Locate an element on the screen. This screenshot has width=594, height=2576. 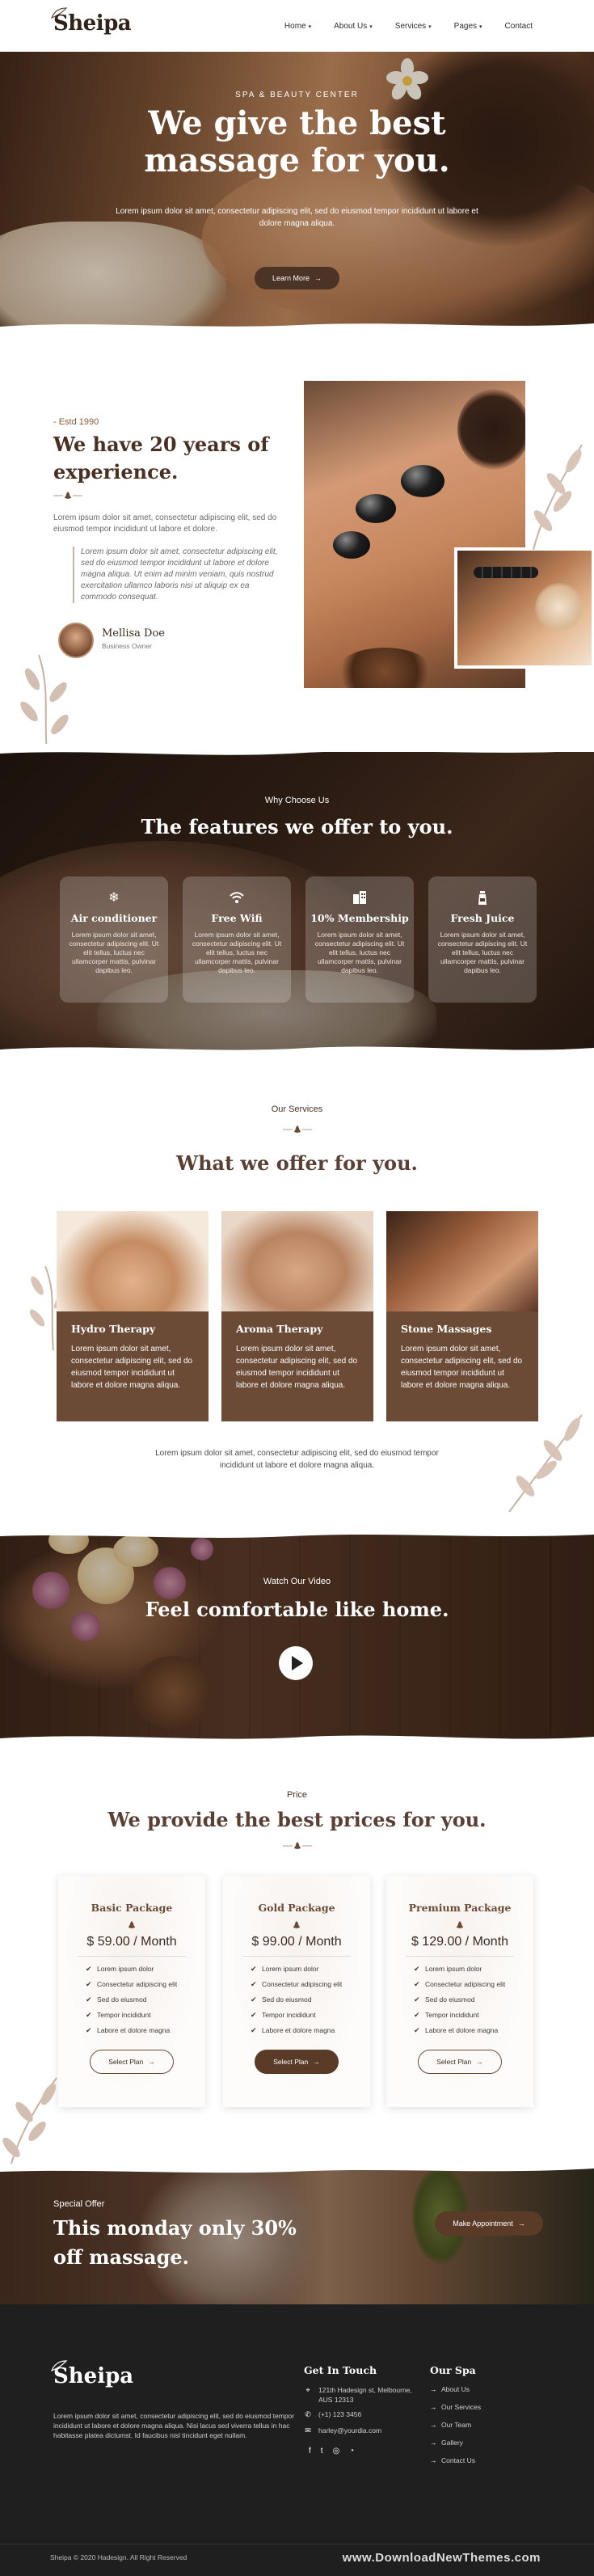
footer-contact-title: Get In Touch is located at coordinates (341, 2370).